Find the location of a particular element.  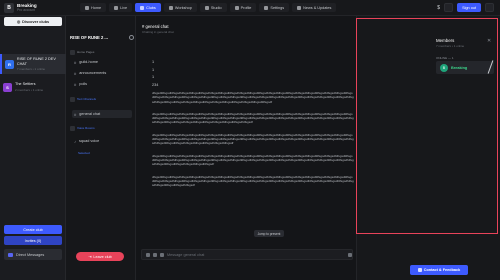

notifications-icon is located at coordinates (449, 7).